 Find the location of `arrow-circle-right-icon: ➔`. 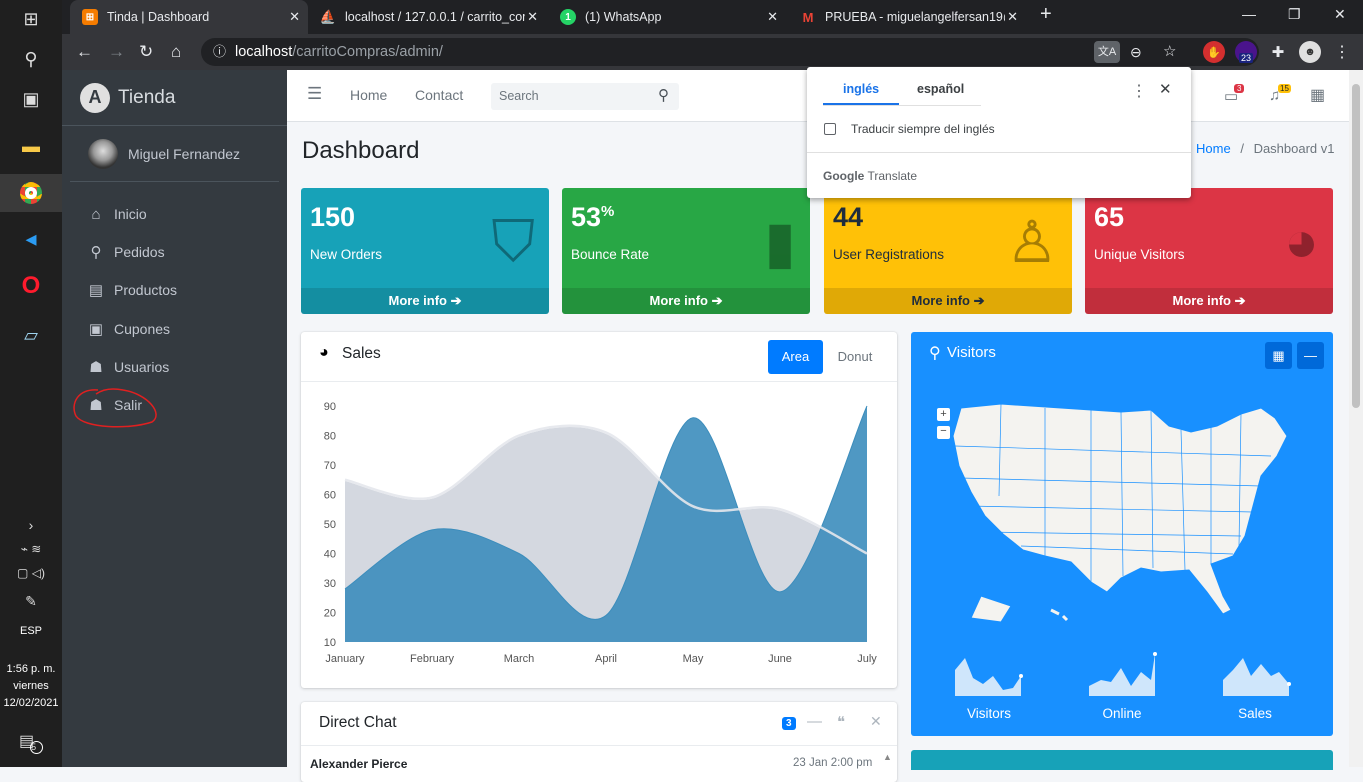

arrow-circle-right-icon: ➔ is located at coordinates (456, 300).